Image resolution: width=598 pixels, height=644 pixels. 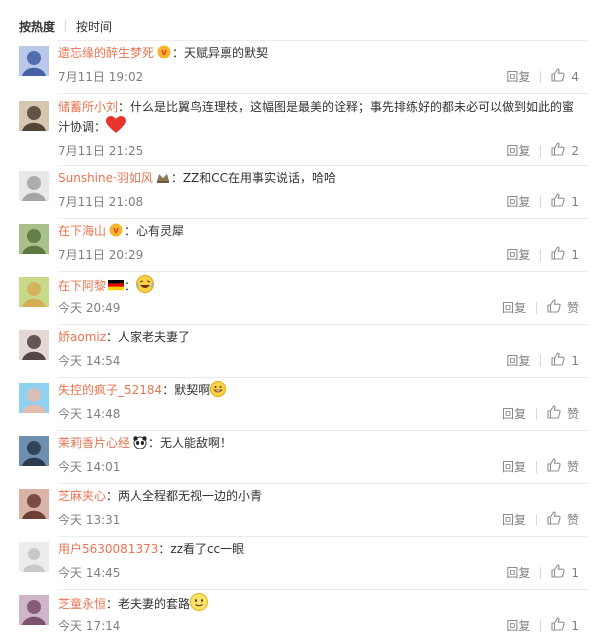 I want to click on comment-username: 失控的疯子_52184, so click(x=110, y=390).